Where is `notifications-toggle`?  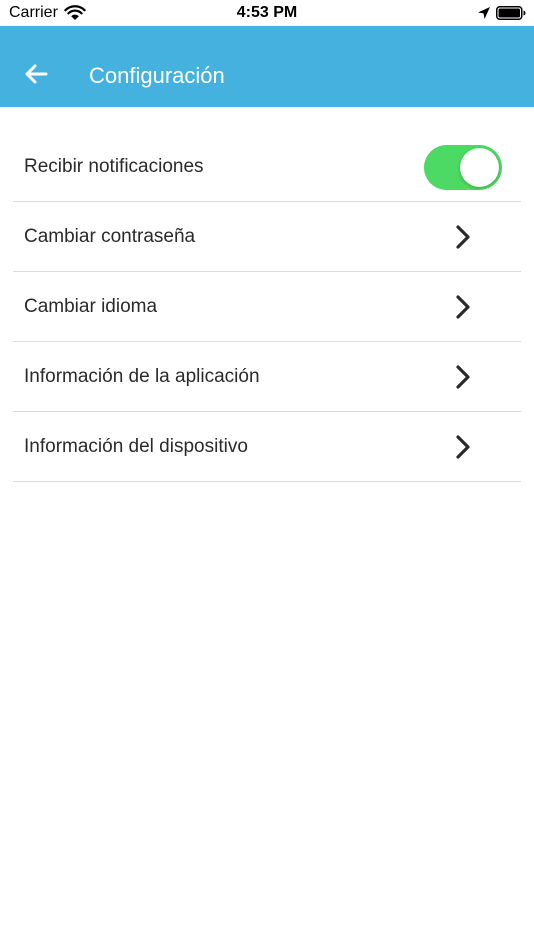
notifications-toggle is located at coordinates (463, 167).